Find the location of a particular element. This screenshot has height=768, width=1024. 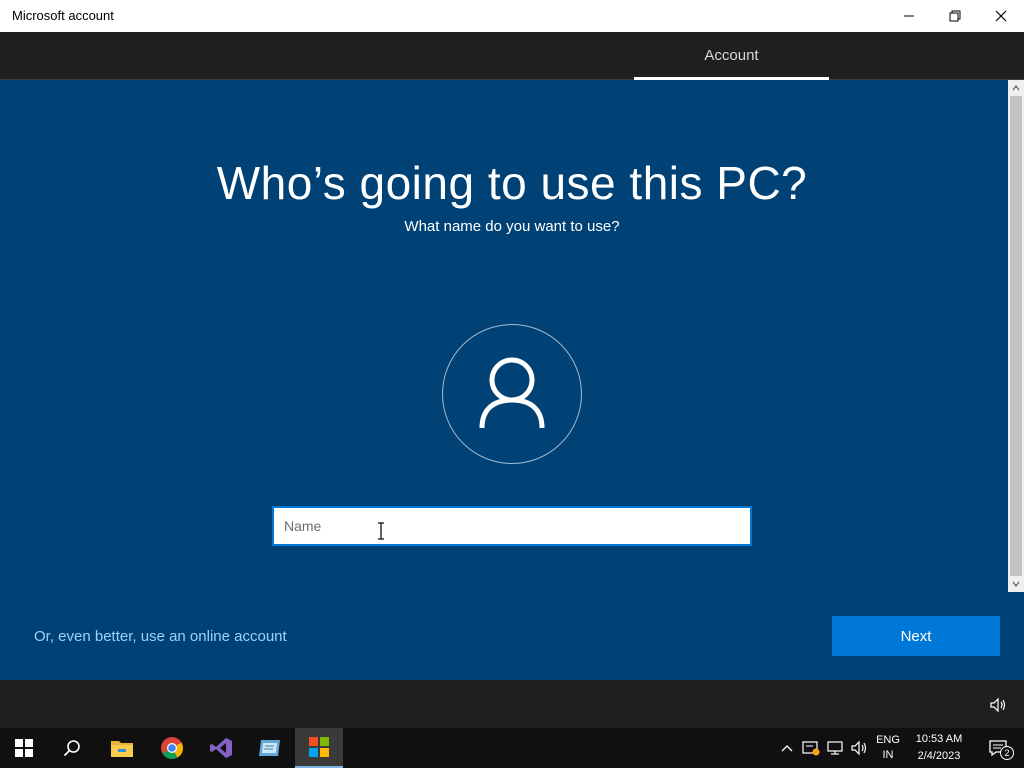

clock: 10:53 AM 2/4/2023 is located at coordinates (939, 748).